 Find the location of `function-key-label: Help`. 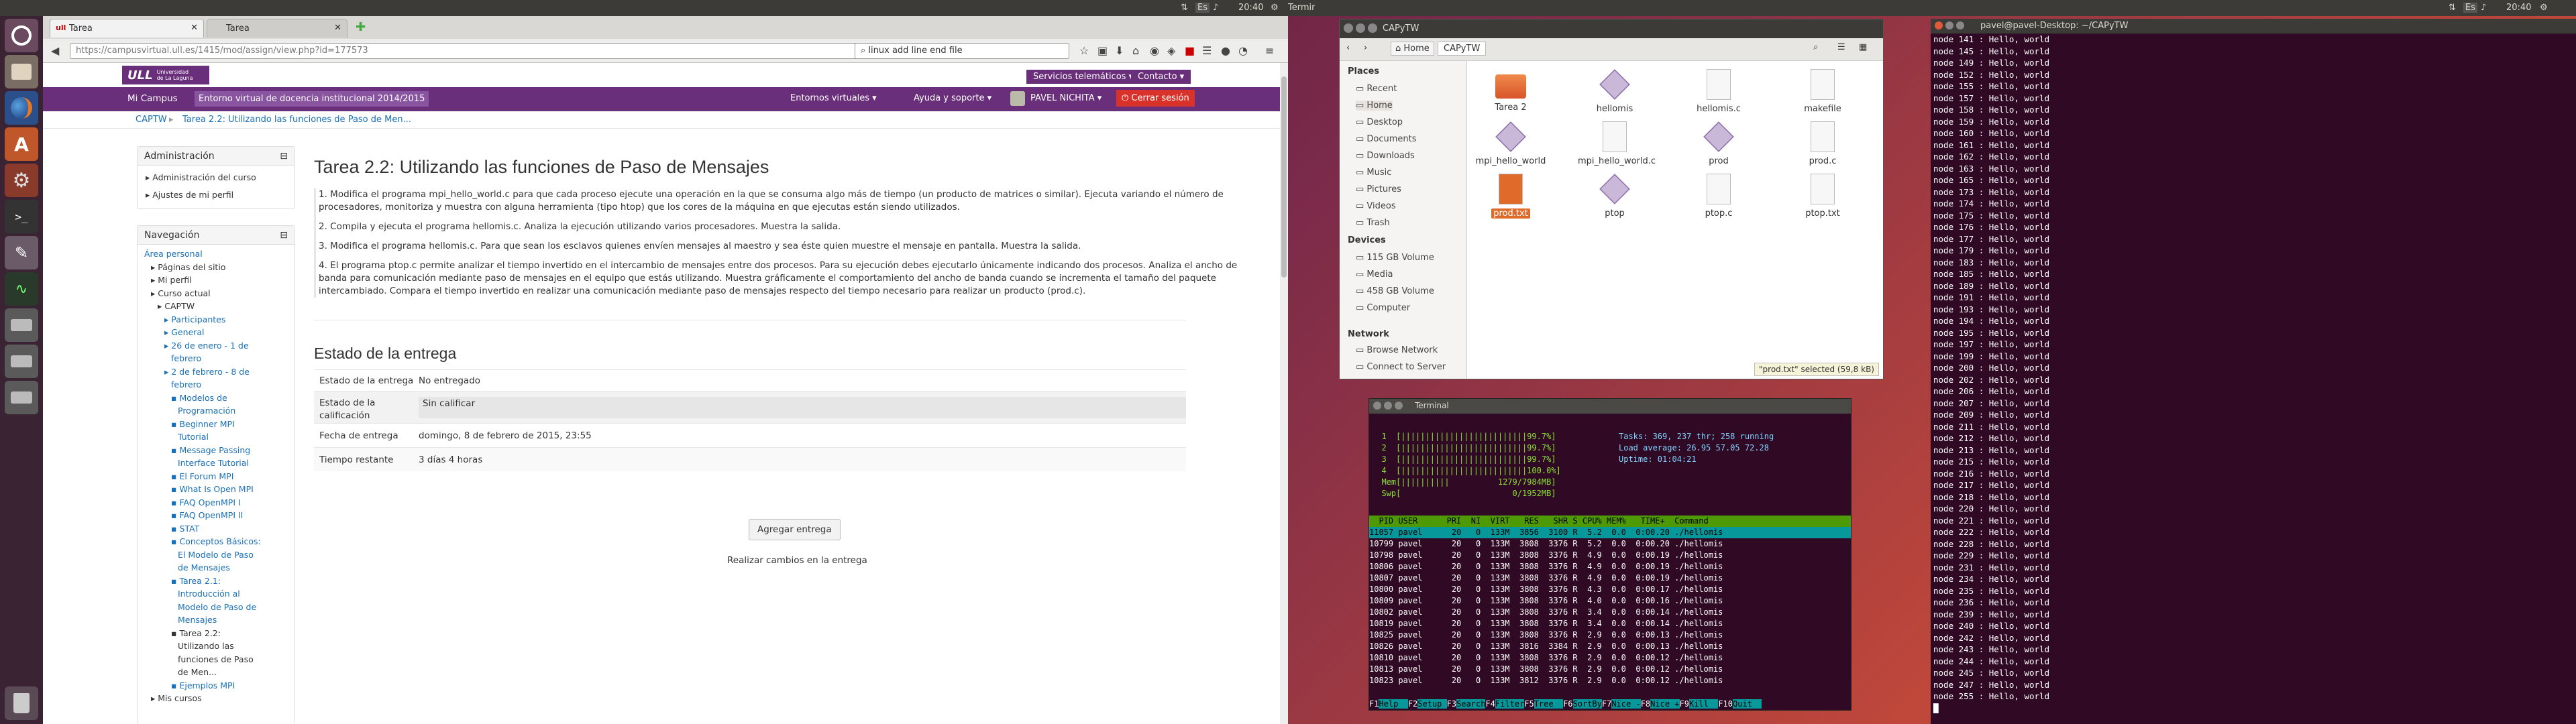

function-key-label: Help is located at coordinates (1393, 704).